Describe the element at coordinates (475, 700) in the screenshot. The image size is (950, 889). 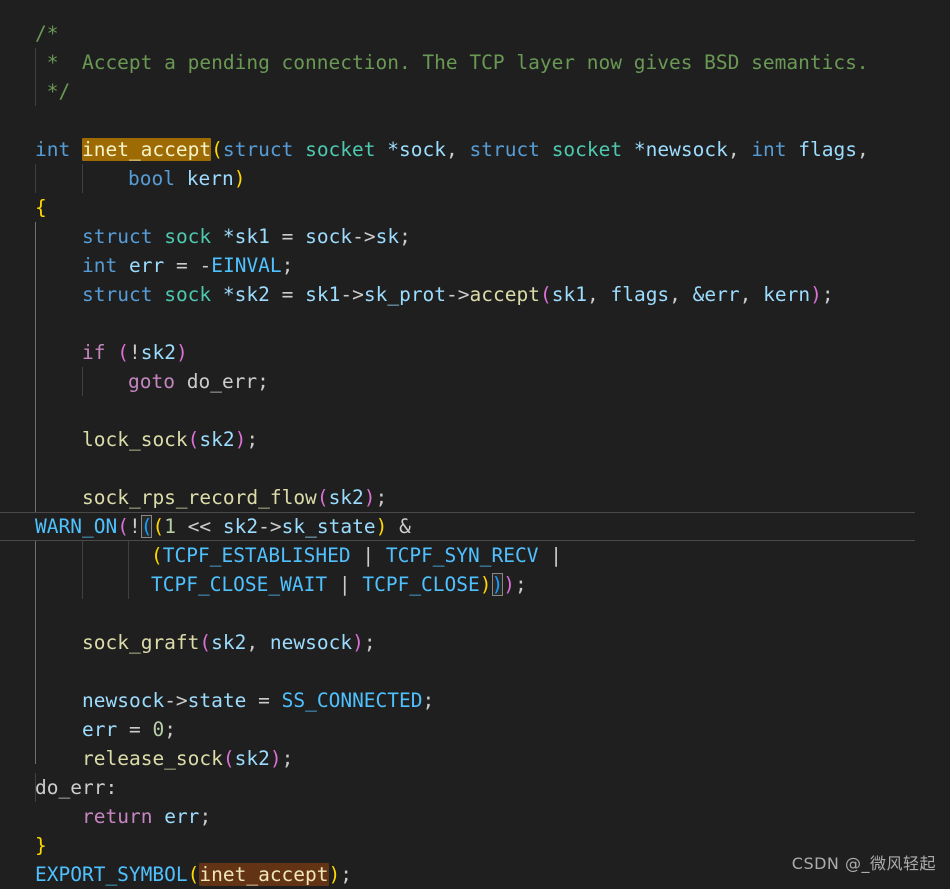
I see `code-line: newsock->state = SS_CONNECTED;` at that location.